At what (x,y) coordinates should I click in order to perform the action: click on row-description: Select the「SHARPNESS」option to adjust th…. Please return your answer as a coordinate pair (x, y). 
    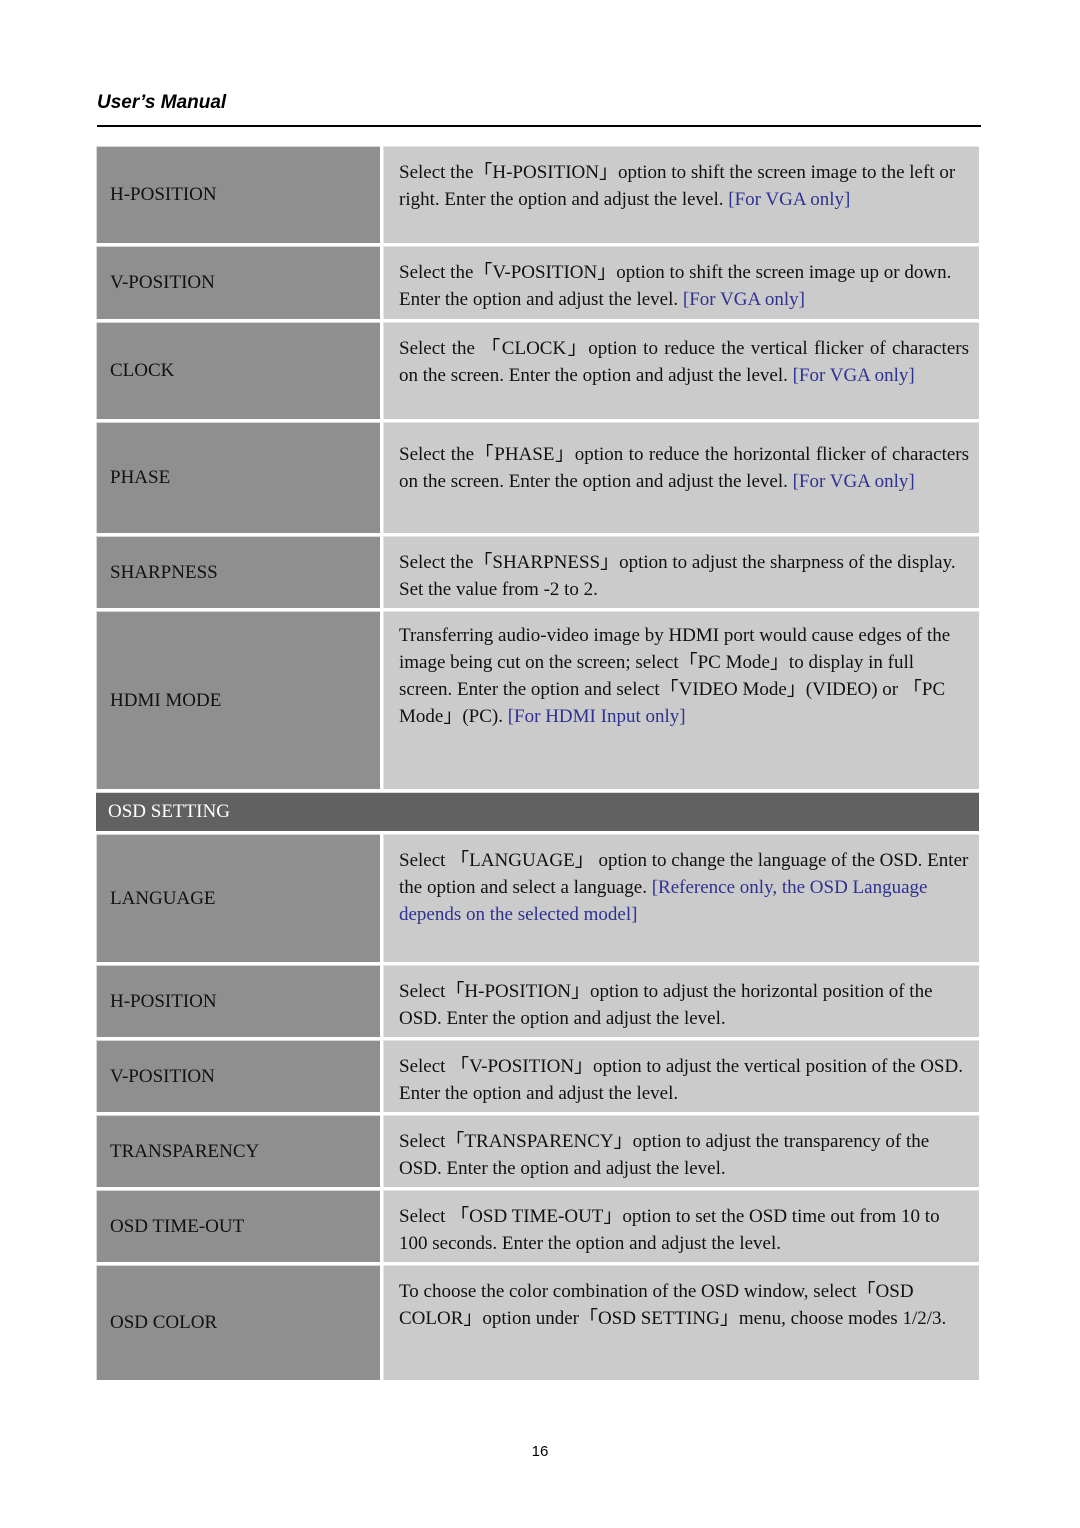
    Looking at the image, I should click on (681, 572).